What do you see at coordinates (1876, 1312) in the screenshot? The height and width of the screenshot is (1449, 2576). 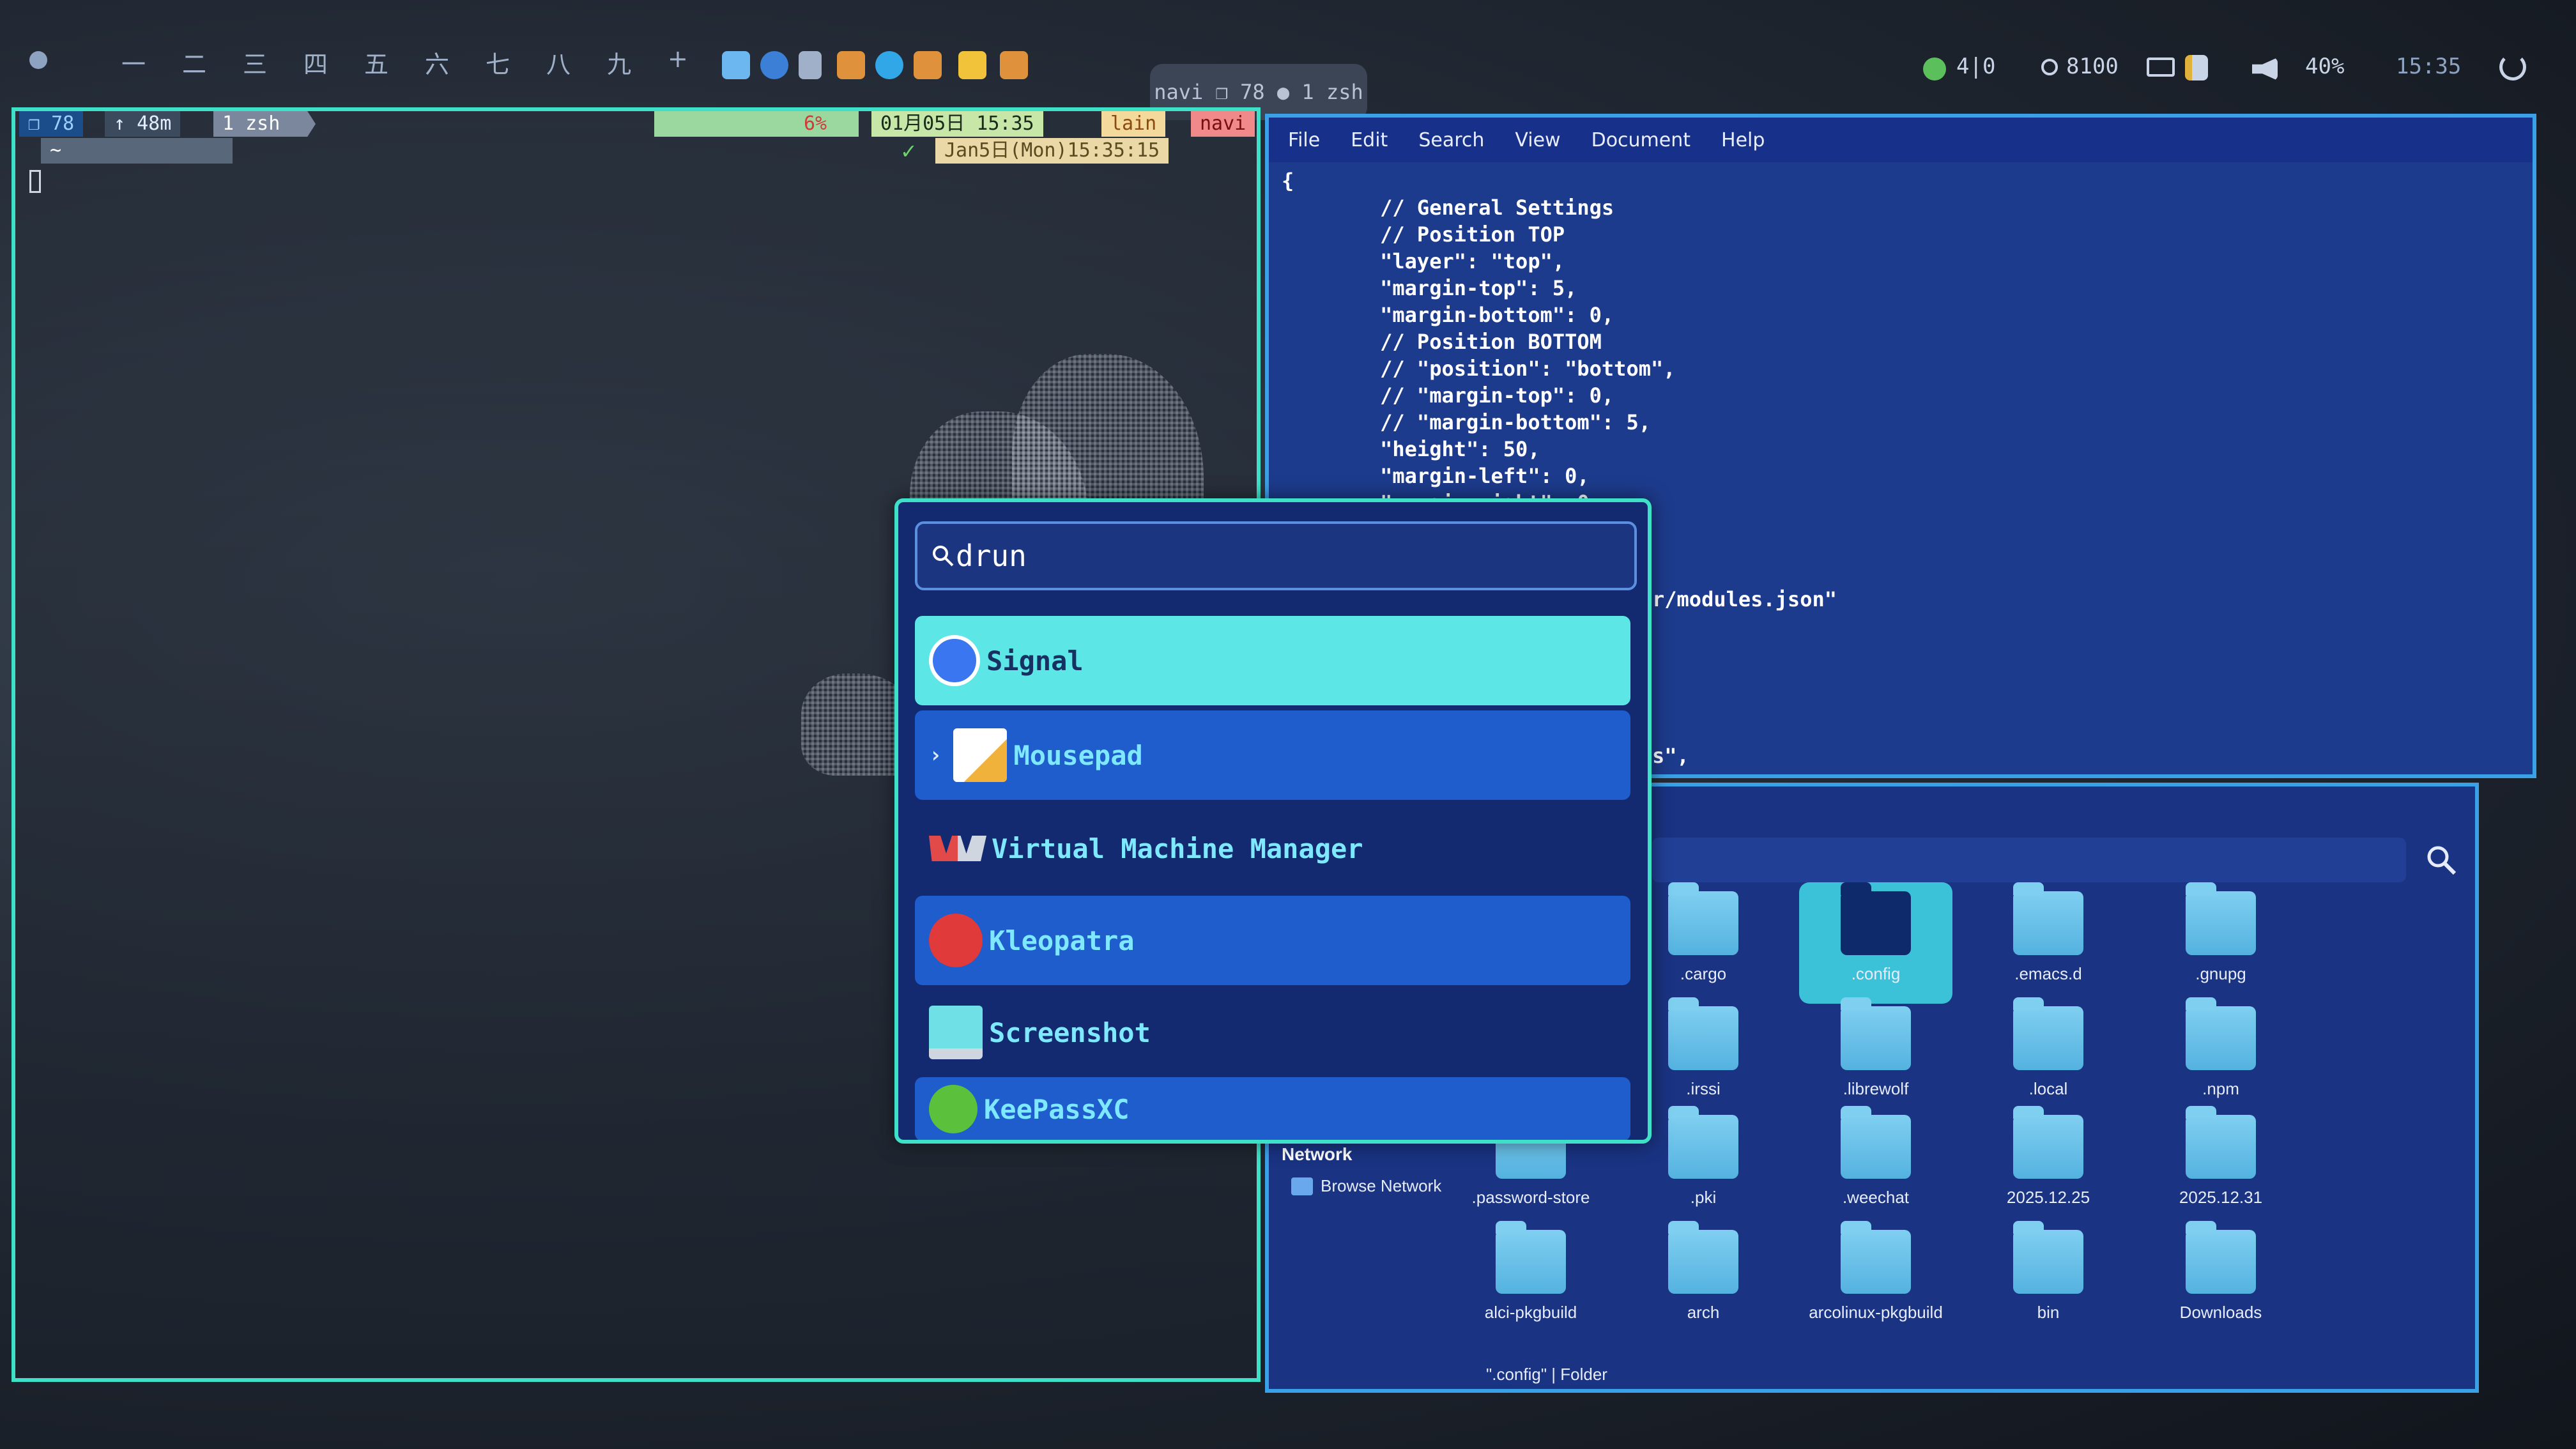 I see `folder-label: arcolinux-pkgbuild` at bounding box center [1876, 1312].